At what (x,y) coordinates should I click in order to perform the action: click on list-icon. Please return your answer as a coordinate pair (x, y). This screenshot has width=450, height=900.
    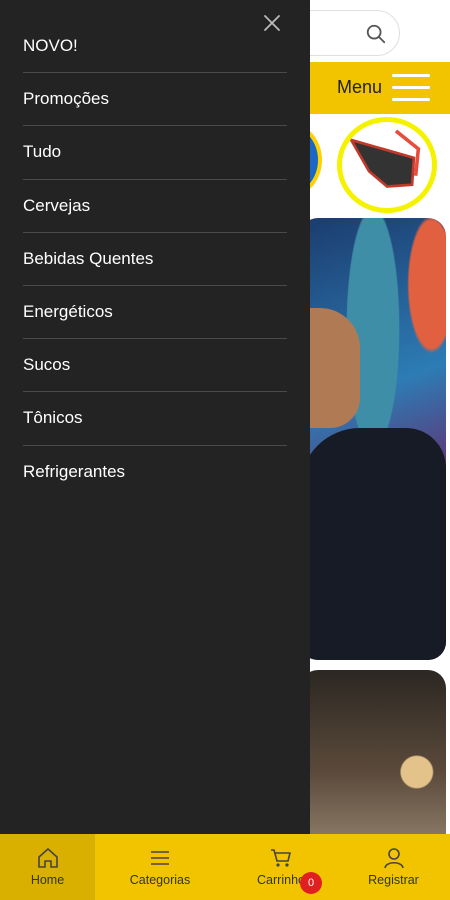
    Looking at the image, I should click on (160, 858).